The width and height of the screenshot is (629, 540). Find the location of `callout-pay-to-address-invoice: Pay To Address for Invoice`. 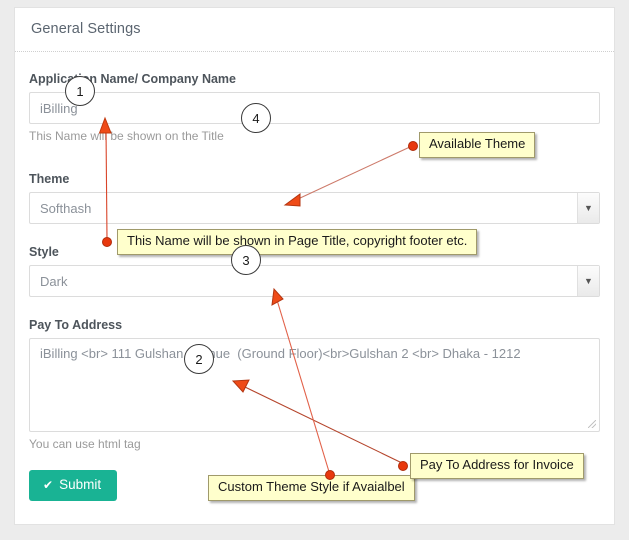

callout-pay-to-address-invoice: Pay To Address for Invoice is located at coordinates (497, 466).